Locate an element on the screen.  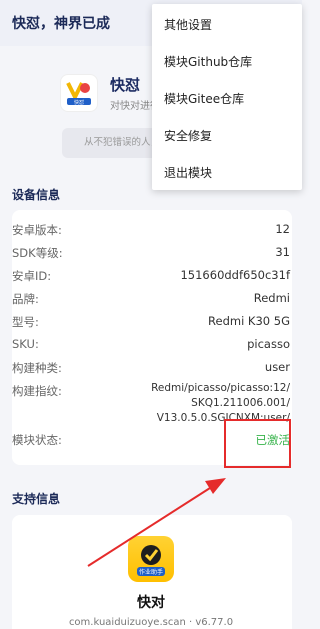
highlight-box is located at coordinates (257, 443).